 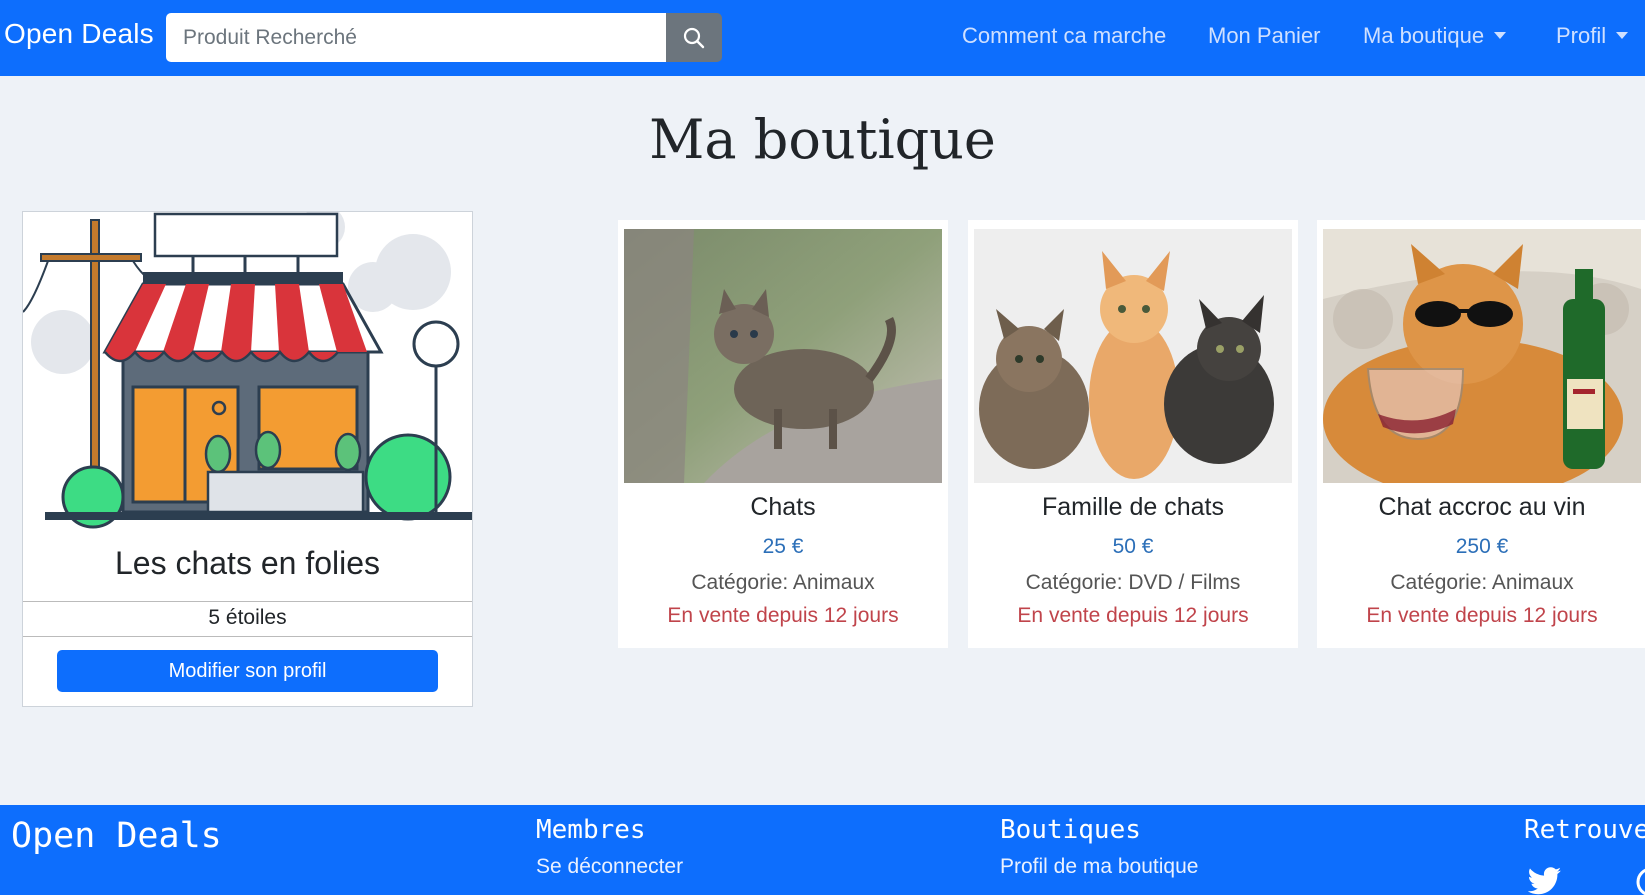 I want to click on shop-profile-link: Profil de ma boutique, so click(x=1099, y=867).